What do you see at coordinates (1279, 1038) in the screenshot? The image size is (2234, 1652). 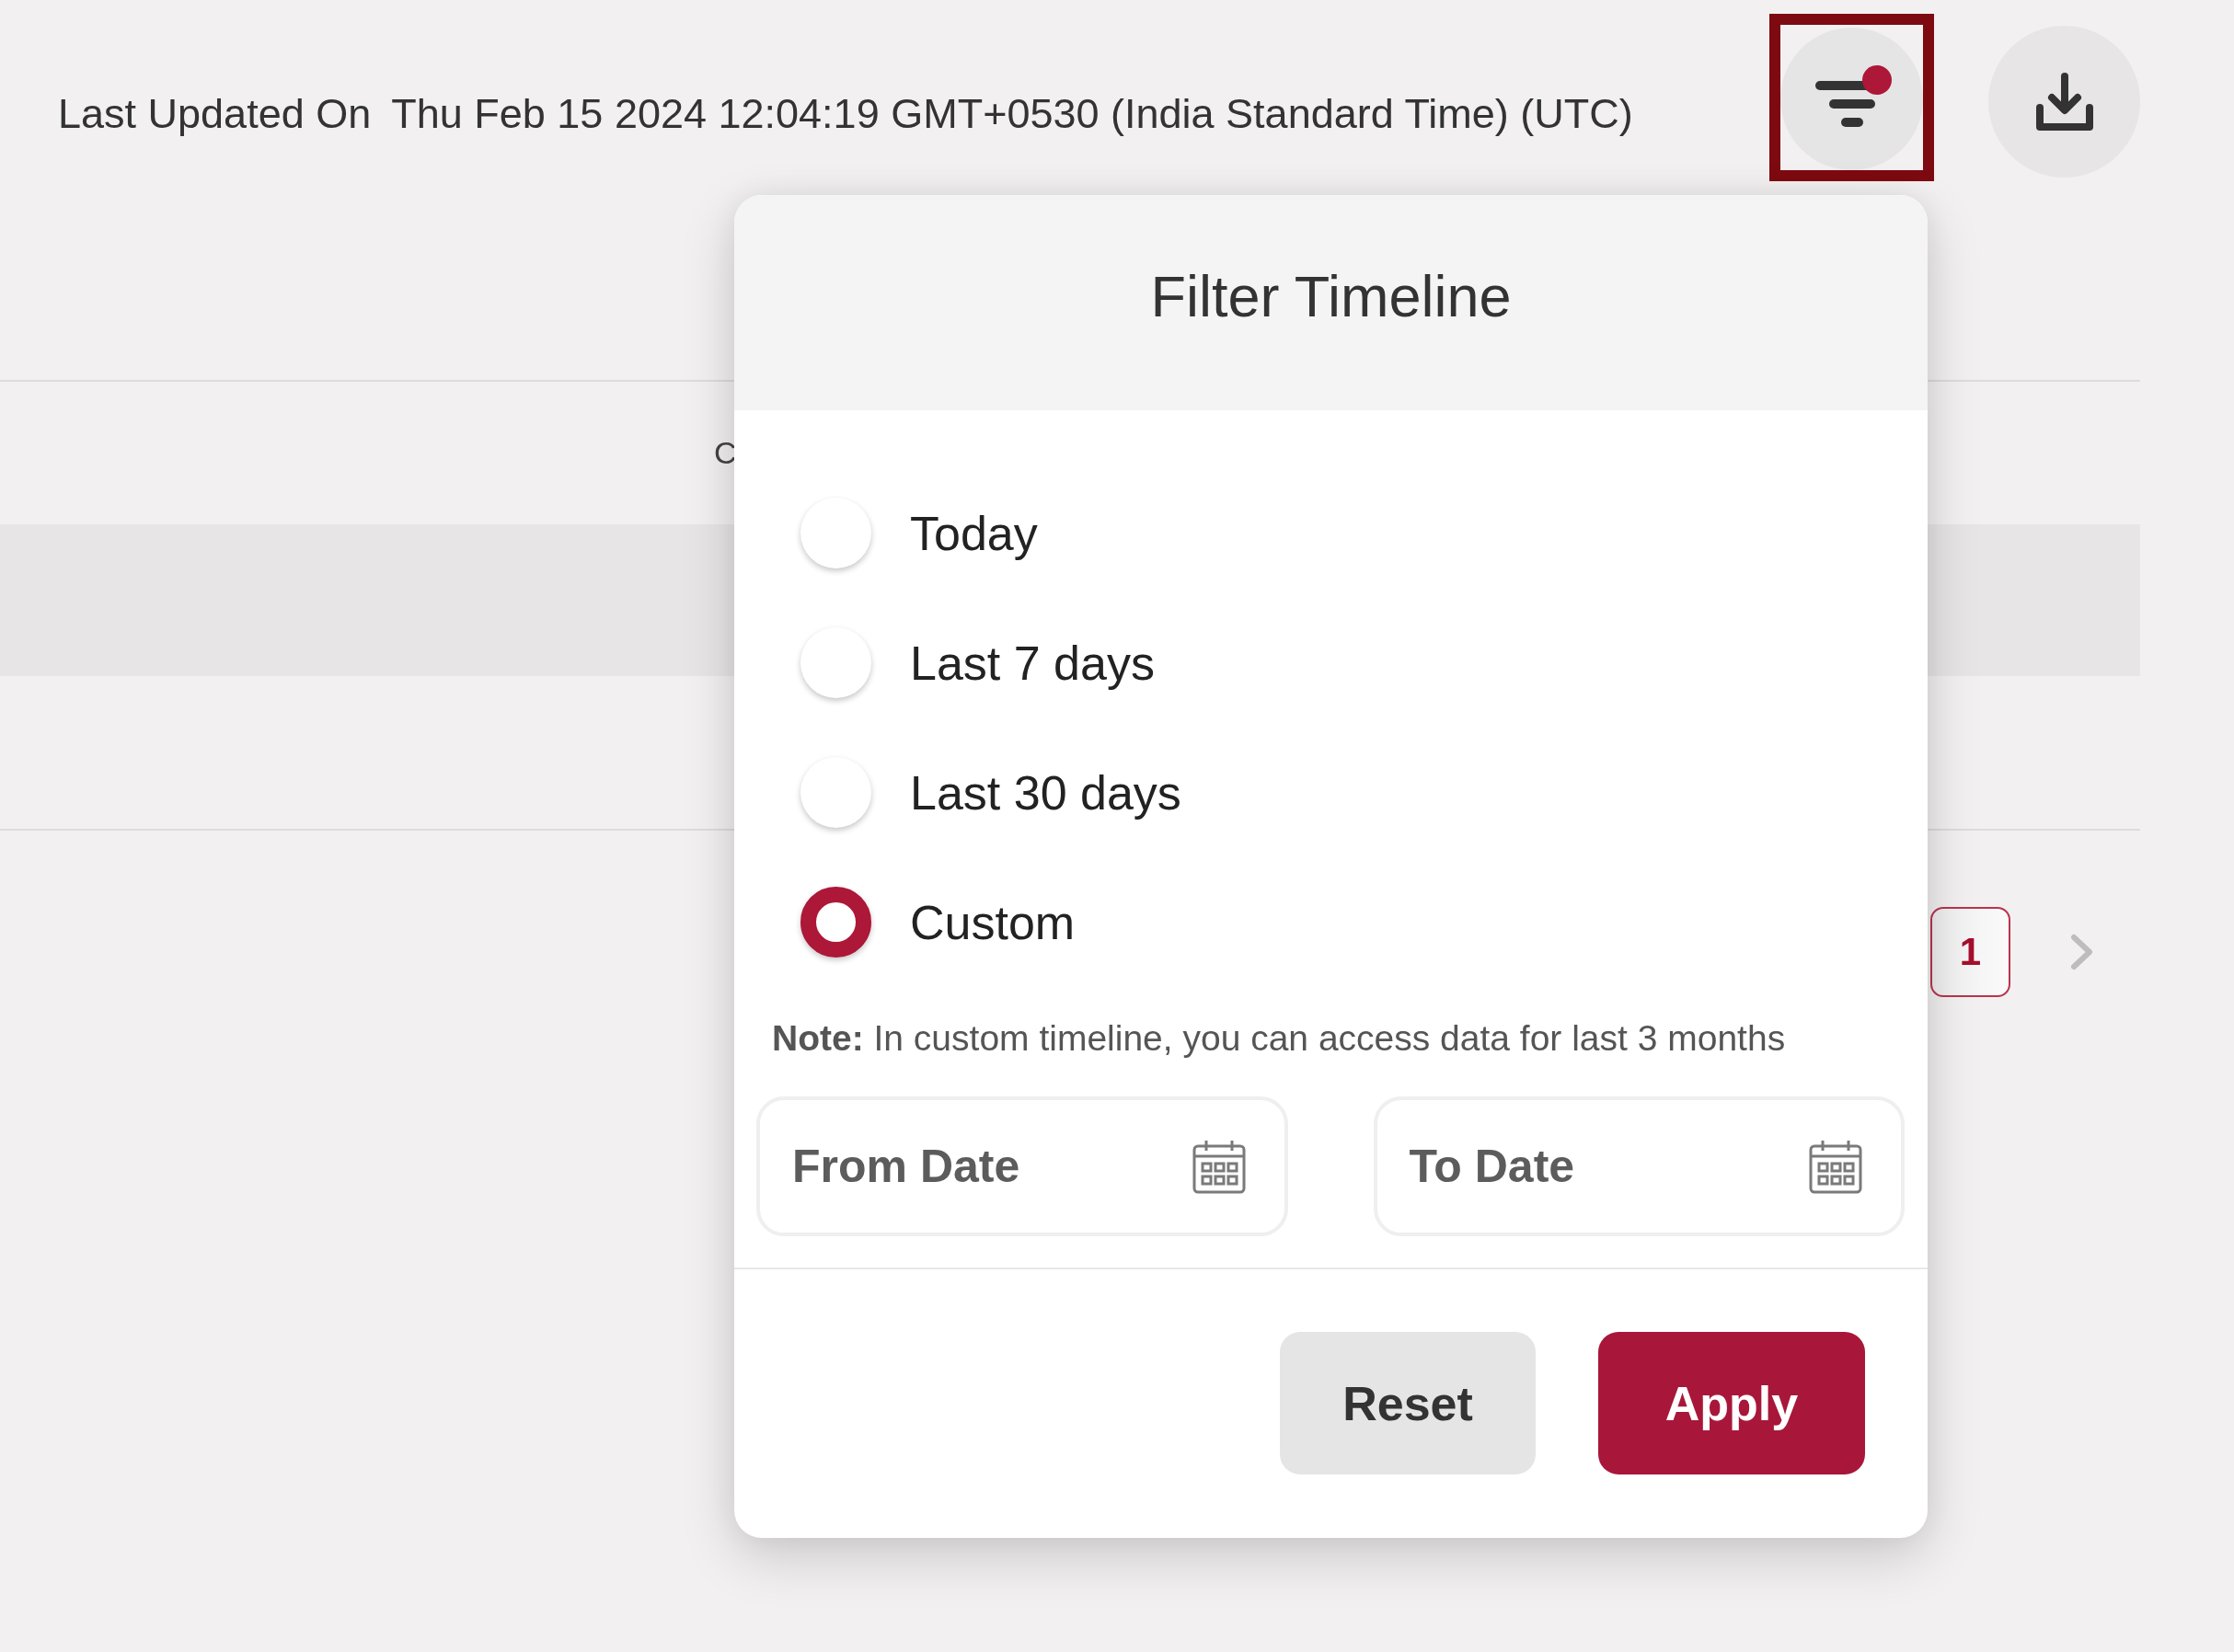 I see `note-text: Note: In custom timeline, you can access data for last 3 months` at bounding box center [1279, 1038].